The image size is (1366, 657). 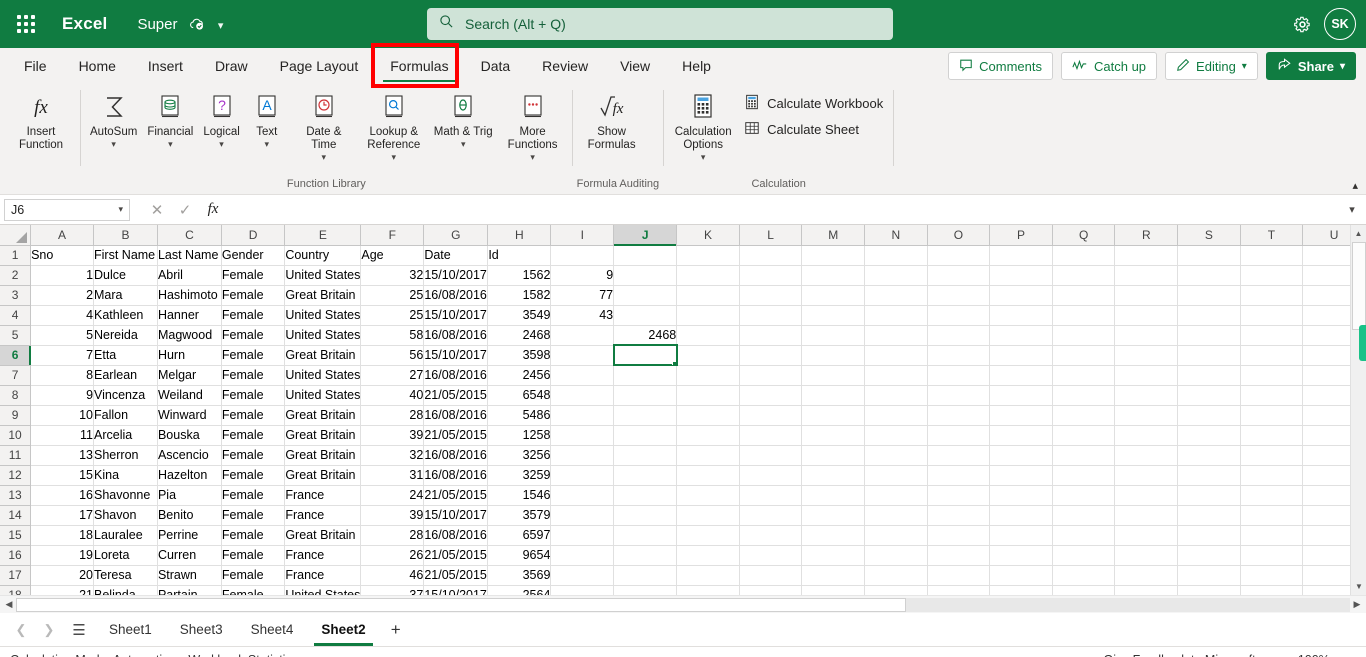 What do you see at coordinates (582, 355) in the screenshot?
I see `cell-I6` at bounding box center [582, 355].